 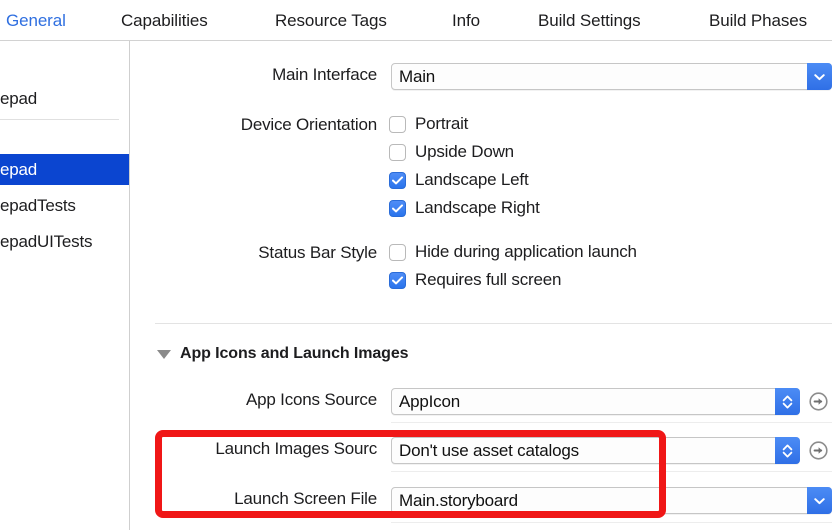 I want to click on section-header-app-icons: App Icons and Launch Images, so click(x=283, y=354).